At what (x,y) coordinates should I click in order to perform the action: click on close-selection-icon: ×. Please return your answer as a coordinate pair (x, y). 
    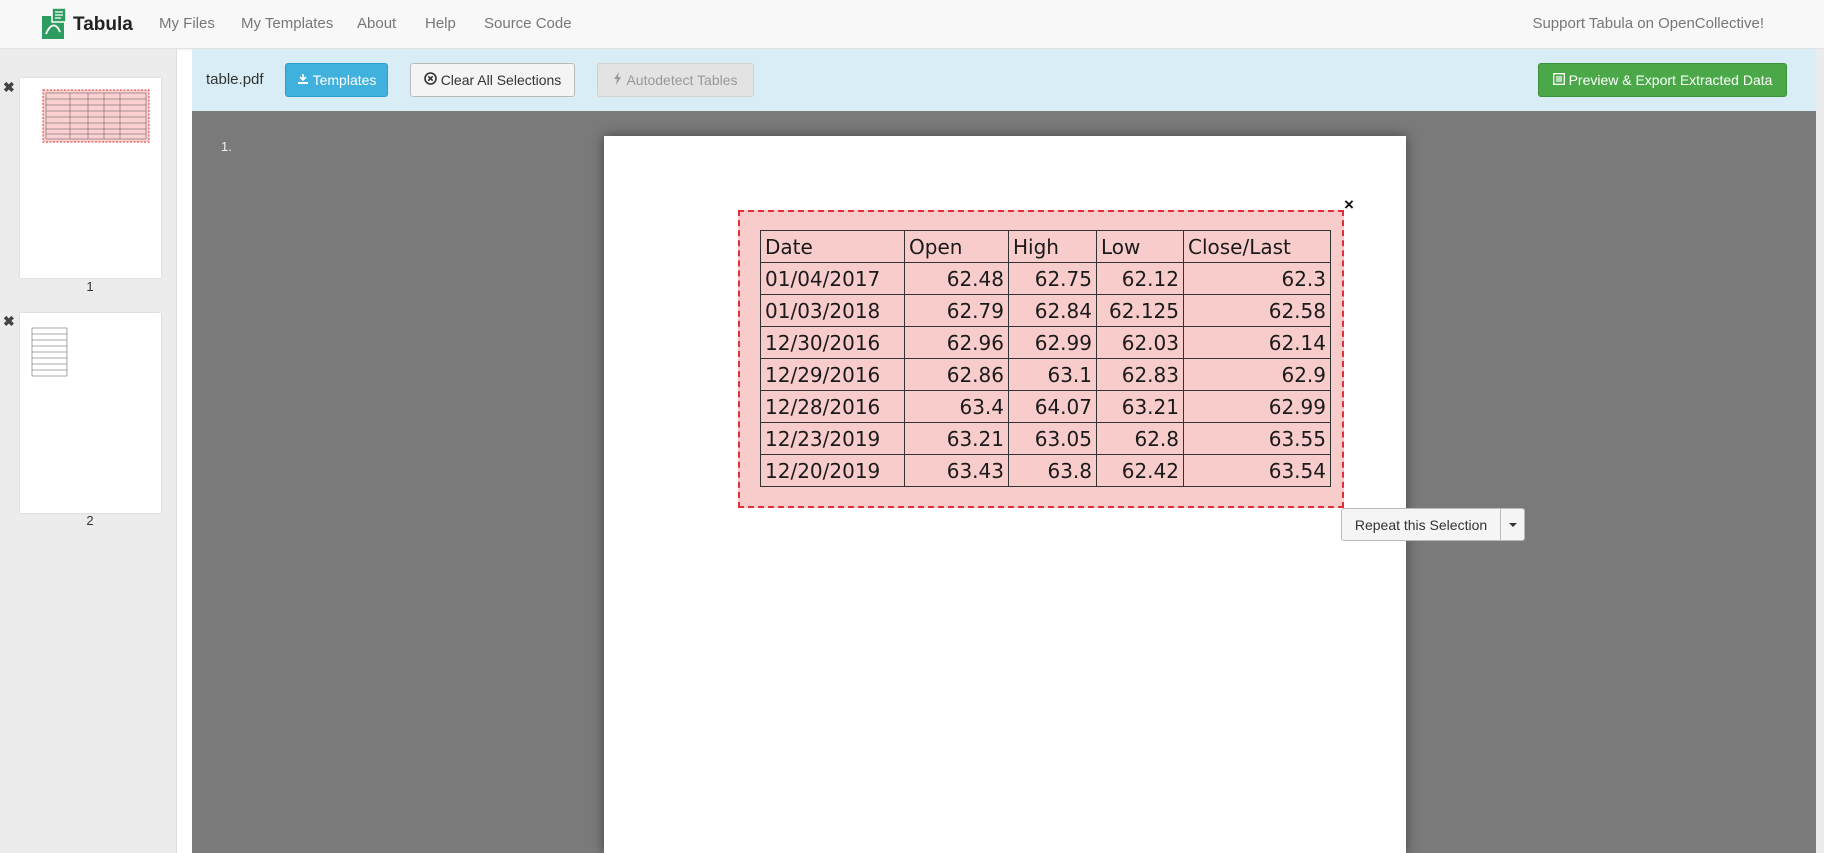
    Looking at the image, I should click on (1349, 205).